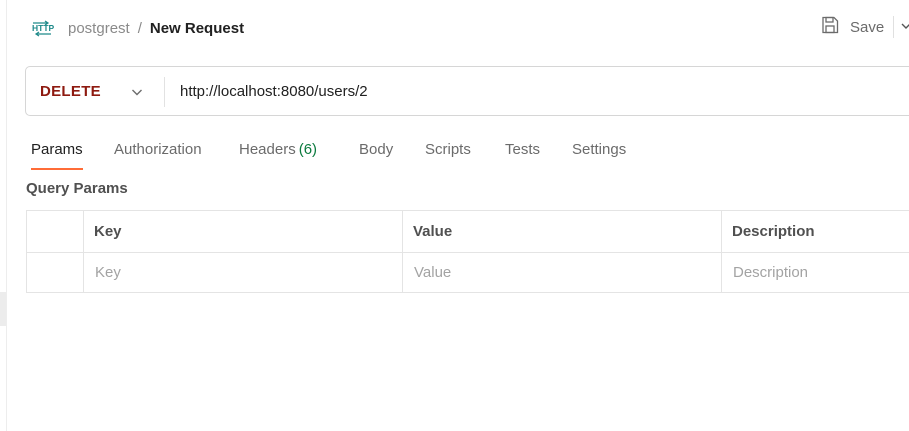 Image resolution: width=909 pixels, height=431 pixels. I want to click on request-header: HTTP postgrest / New Request, so click(137, 28).